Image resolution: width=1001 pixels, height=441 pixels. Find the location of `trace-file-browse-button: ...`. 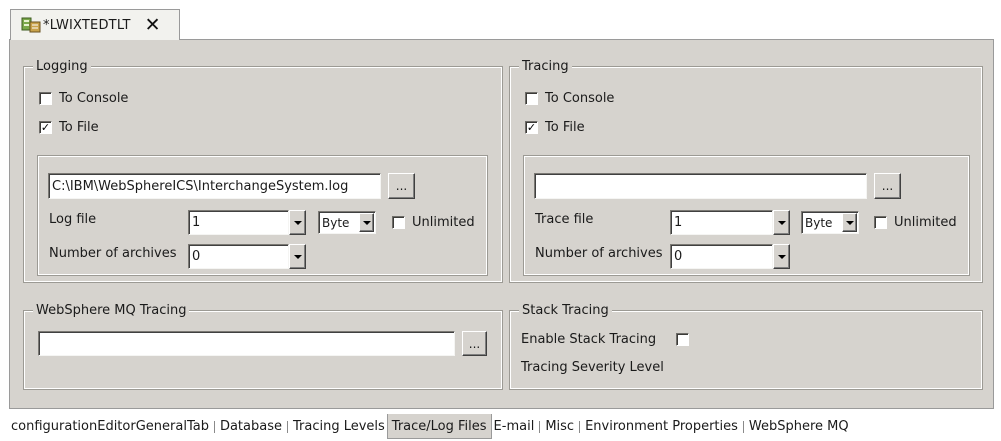

trace-file-browse-button: ... is located at coordinates (887, 186).